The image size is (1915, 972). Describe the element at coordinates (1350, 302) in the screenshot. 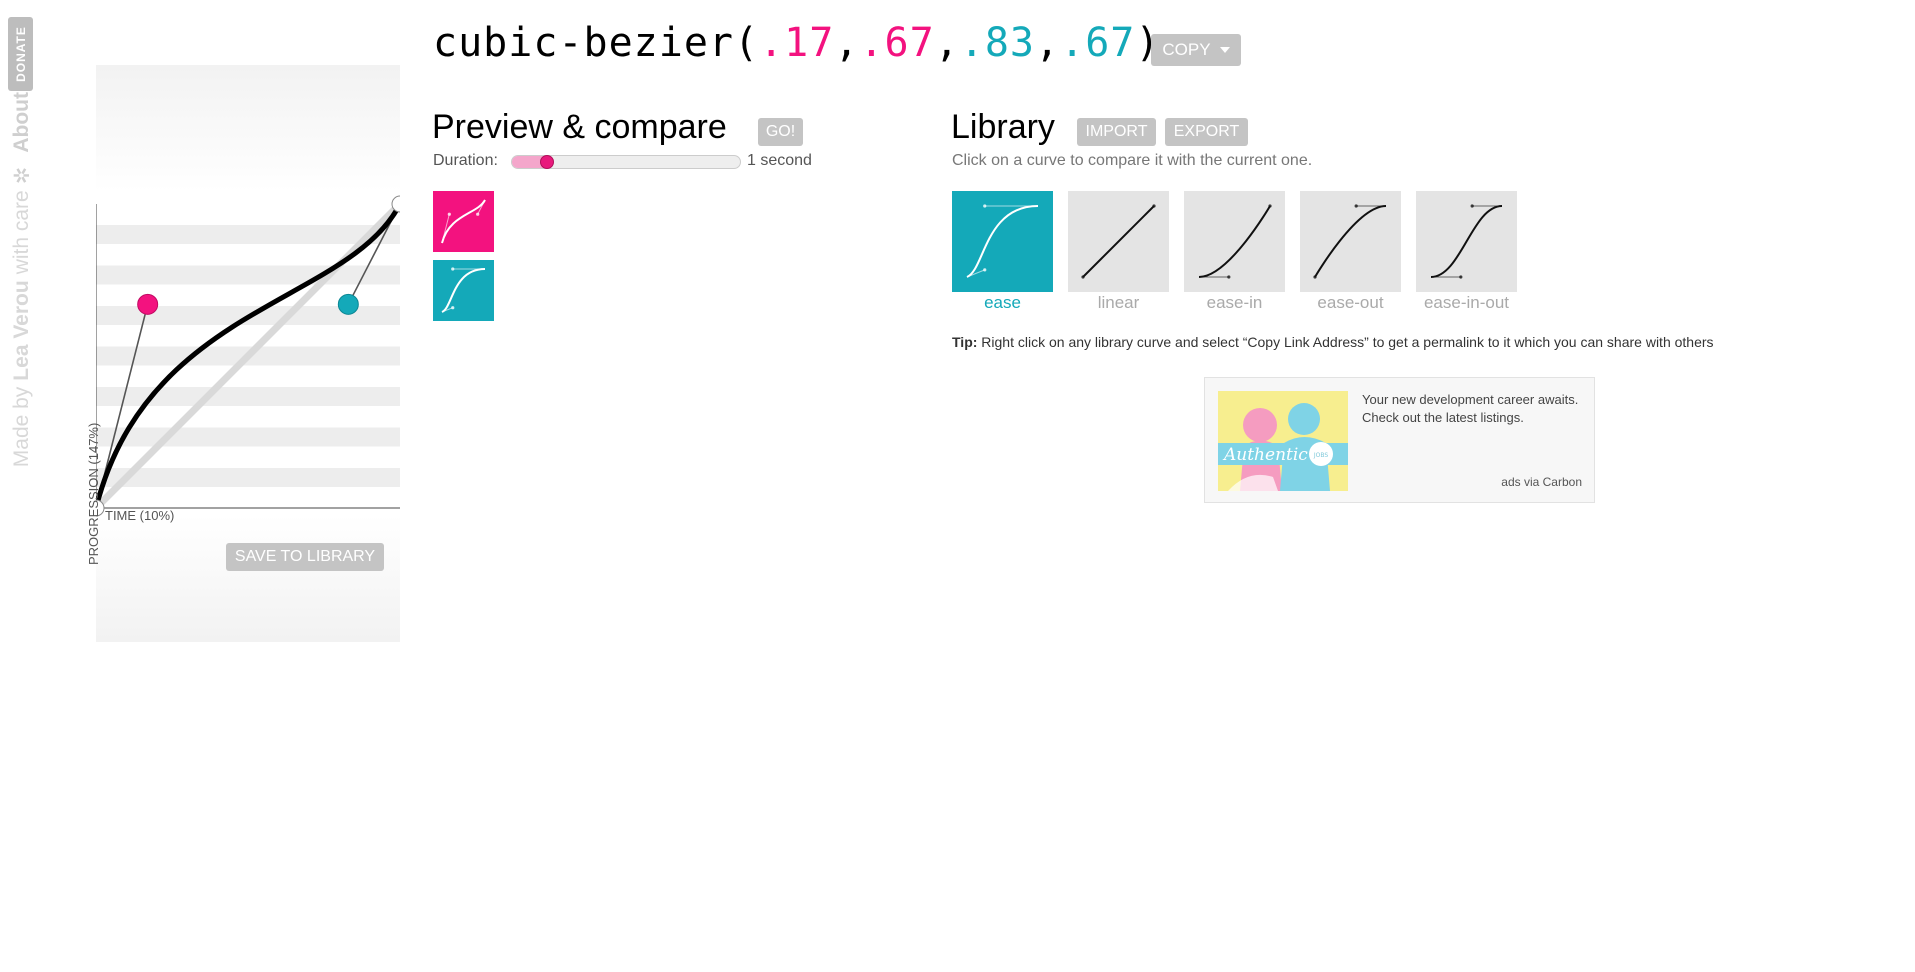

I see `library-item-label: ease-out` at that location.